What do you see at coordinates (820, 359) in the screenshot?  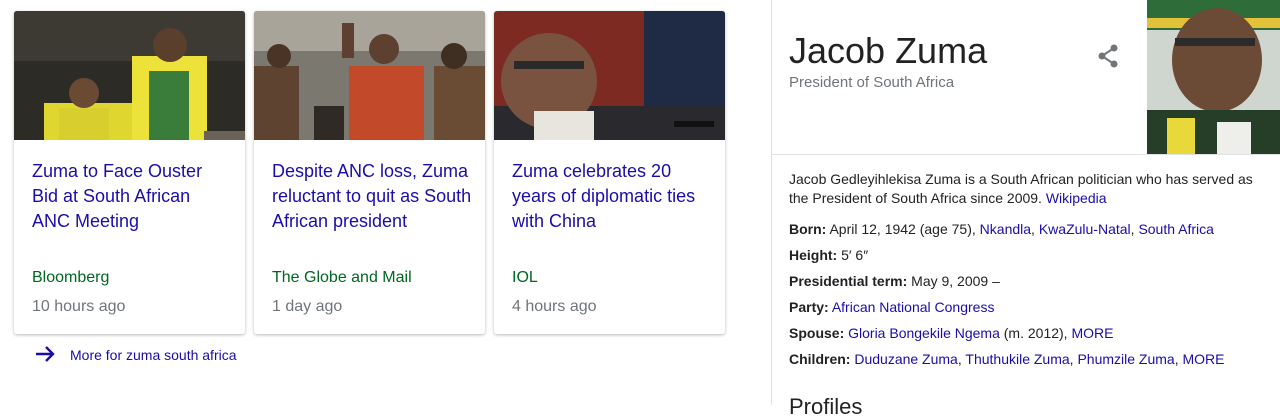 I see `fact-label: Children:` at bounding box center [820, 359].